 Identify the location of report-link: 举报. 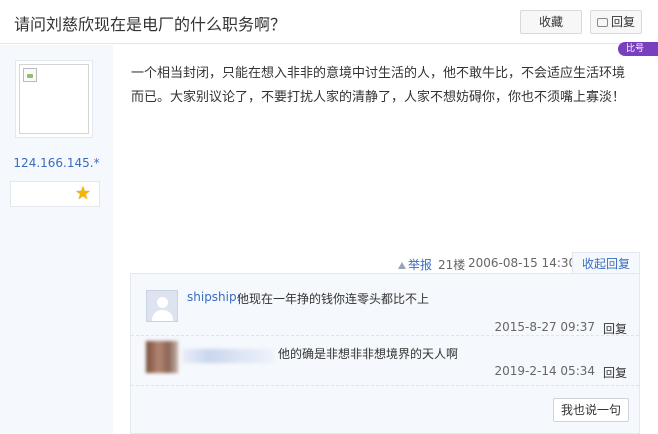
(415, 264).